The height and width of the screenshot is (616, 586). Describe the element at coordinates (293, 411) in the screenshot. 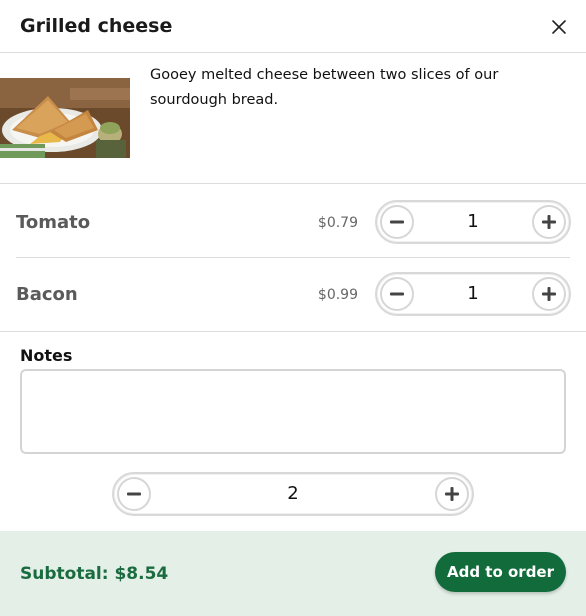

I see `notes-field` at that location.